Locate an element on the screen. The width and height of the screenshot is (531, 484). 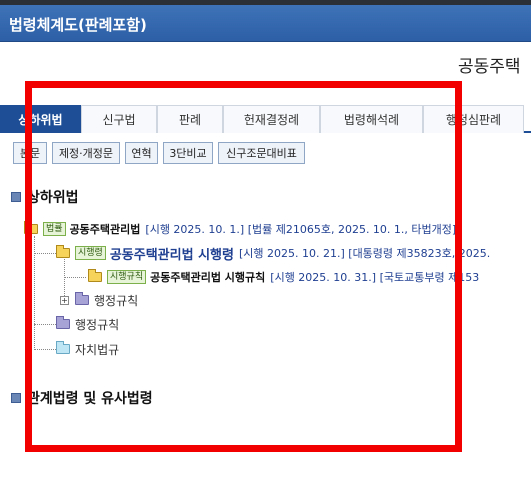
tab-old-new-law: 신구법 is located at coordinates (119, 119).